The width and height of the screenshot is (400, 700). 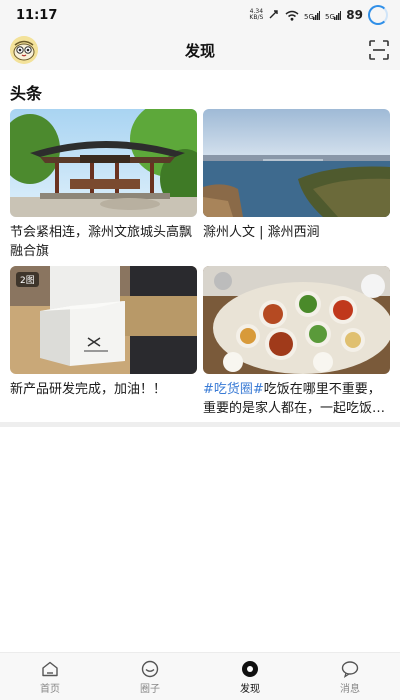 I want to click on feed-card: 节会紧相连，滁州文旅城头高飘融合旗, so click(x=103, y=185).